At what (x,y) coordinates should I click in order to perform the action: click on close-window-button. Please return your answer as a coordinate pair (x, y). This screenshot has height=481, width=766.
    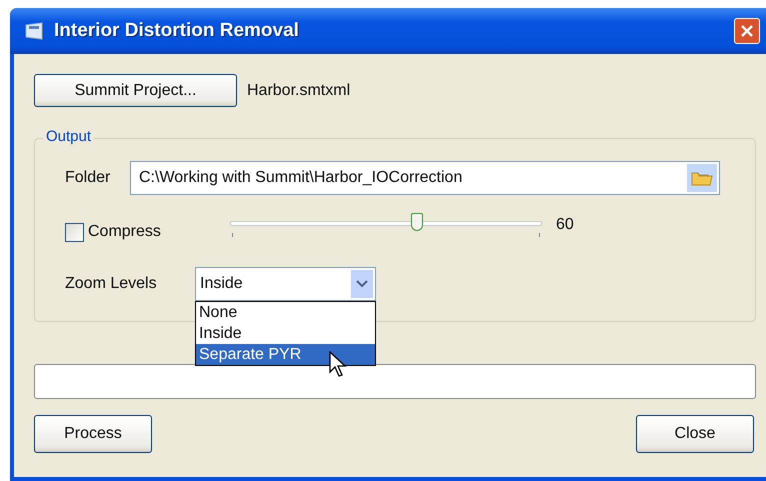
    Looking at the image, I should click on (747, 31).